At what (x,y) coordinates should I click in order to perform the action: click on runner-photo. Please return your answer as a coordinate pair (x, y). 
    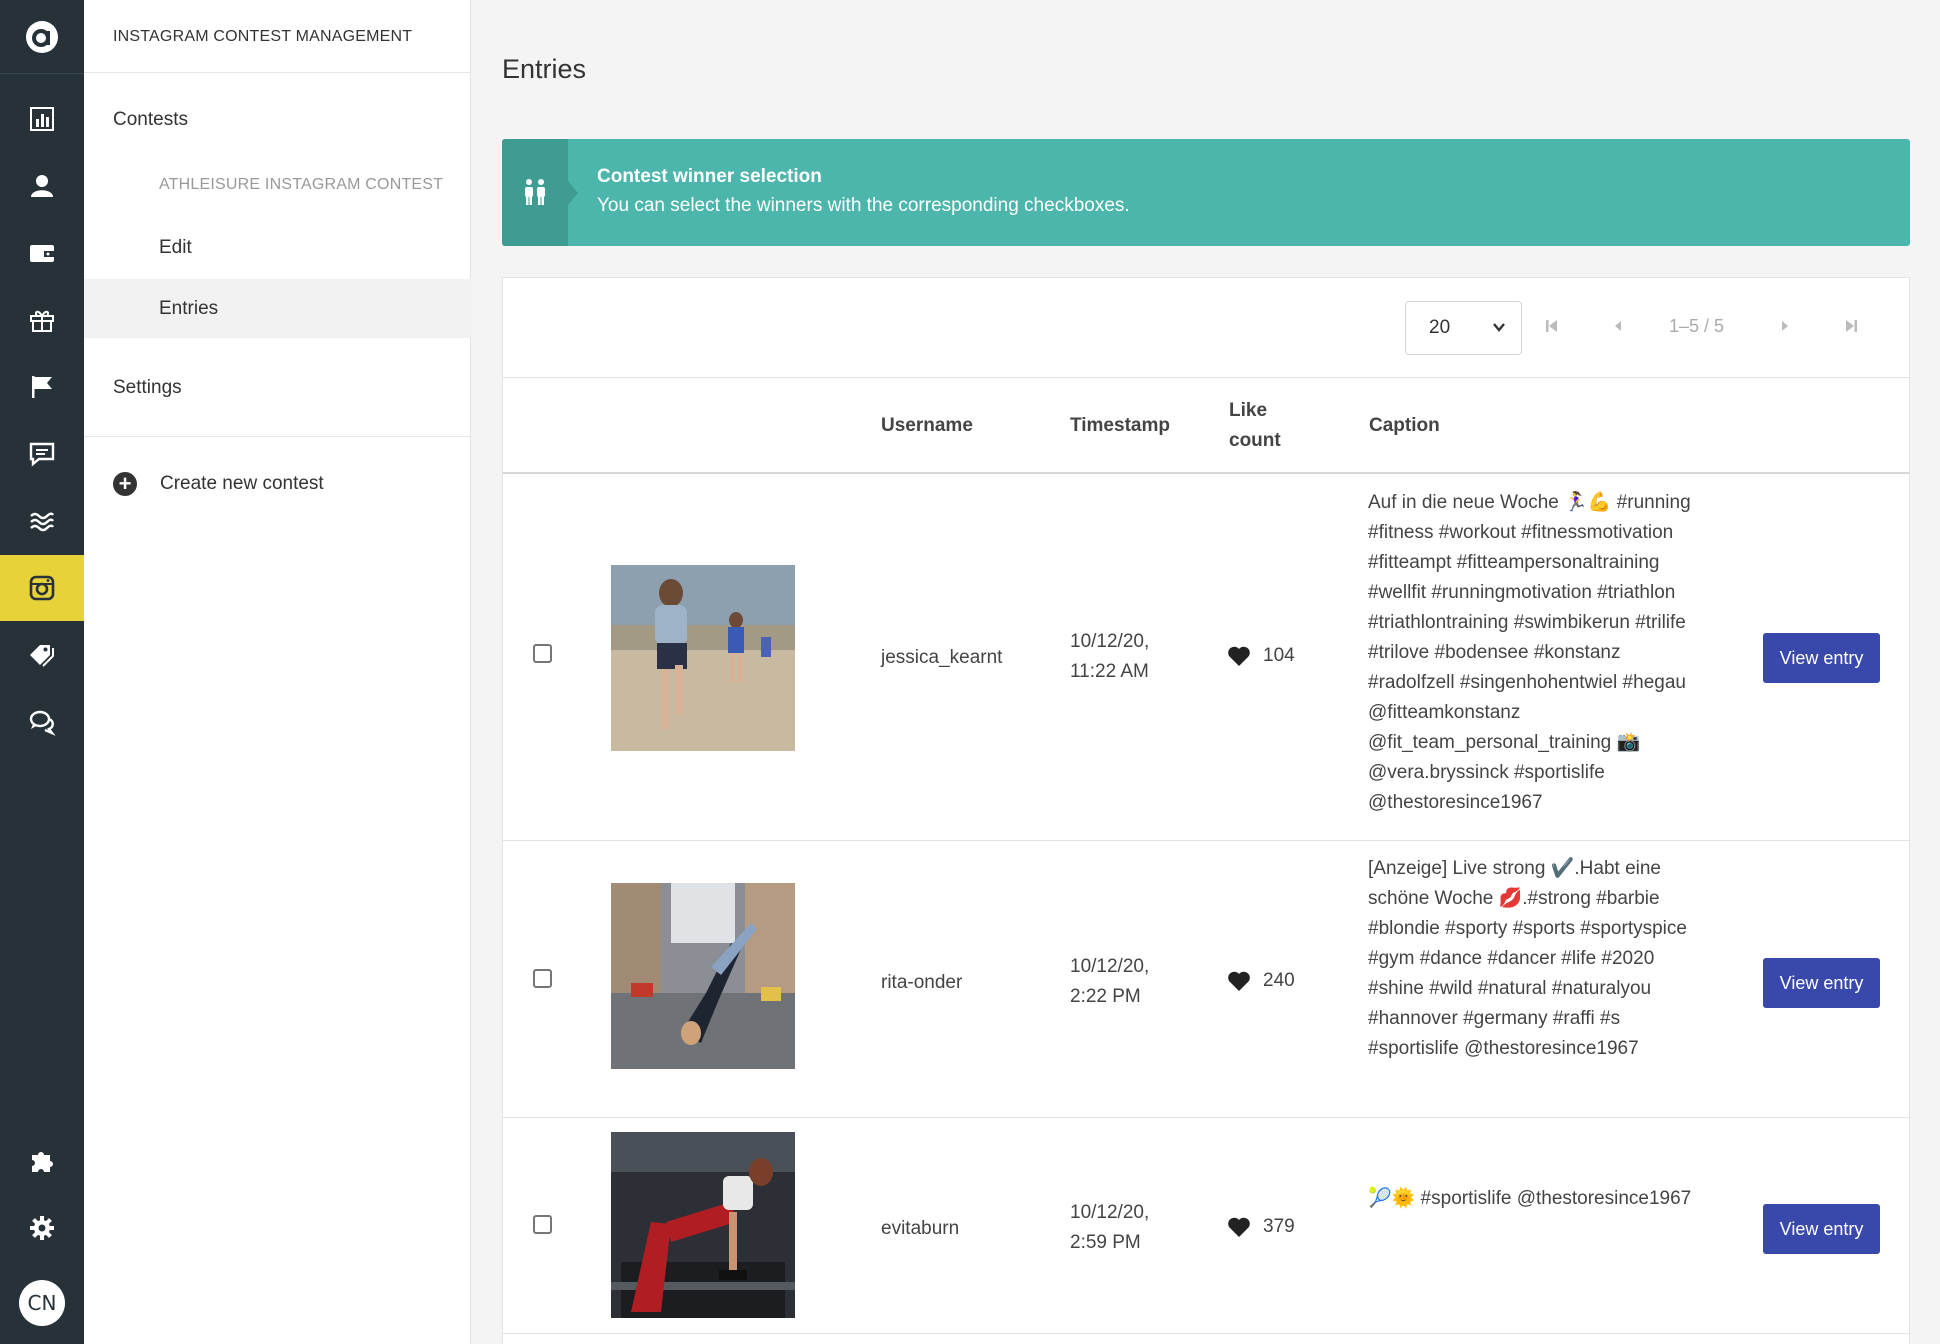
    Looking at the image, I should click on (703, 658).